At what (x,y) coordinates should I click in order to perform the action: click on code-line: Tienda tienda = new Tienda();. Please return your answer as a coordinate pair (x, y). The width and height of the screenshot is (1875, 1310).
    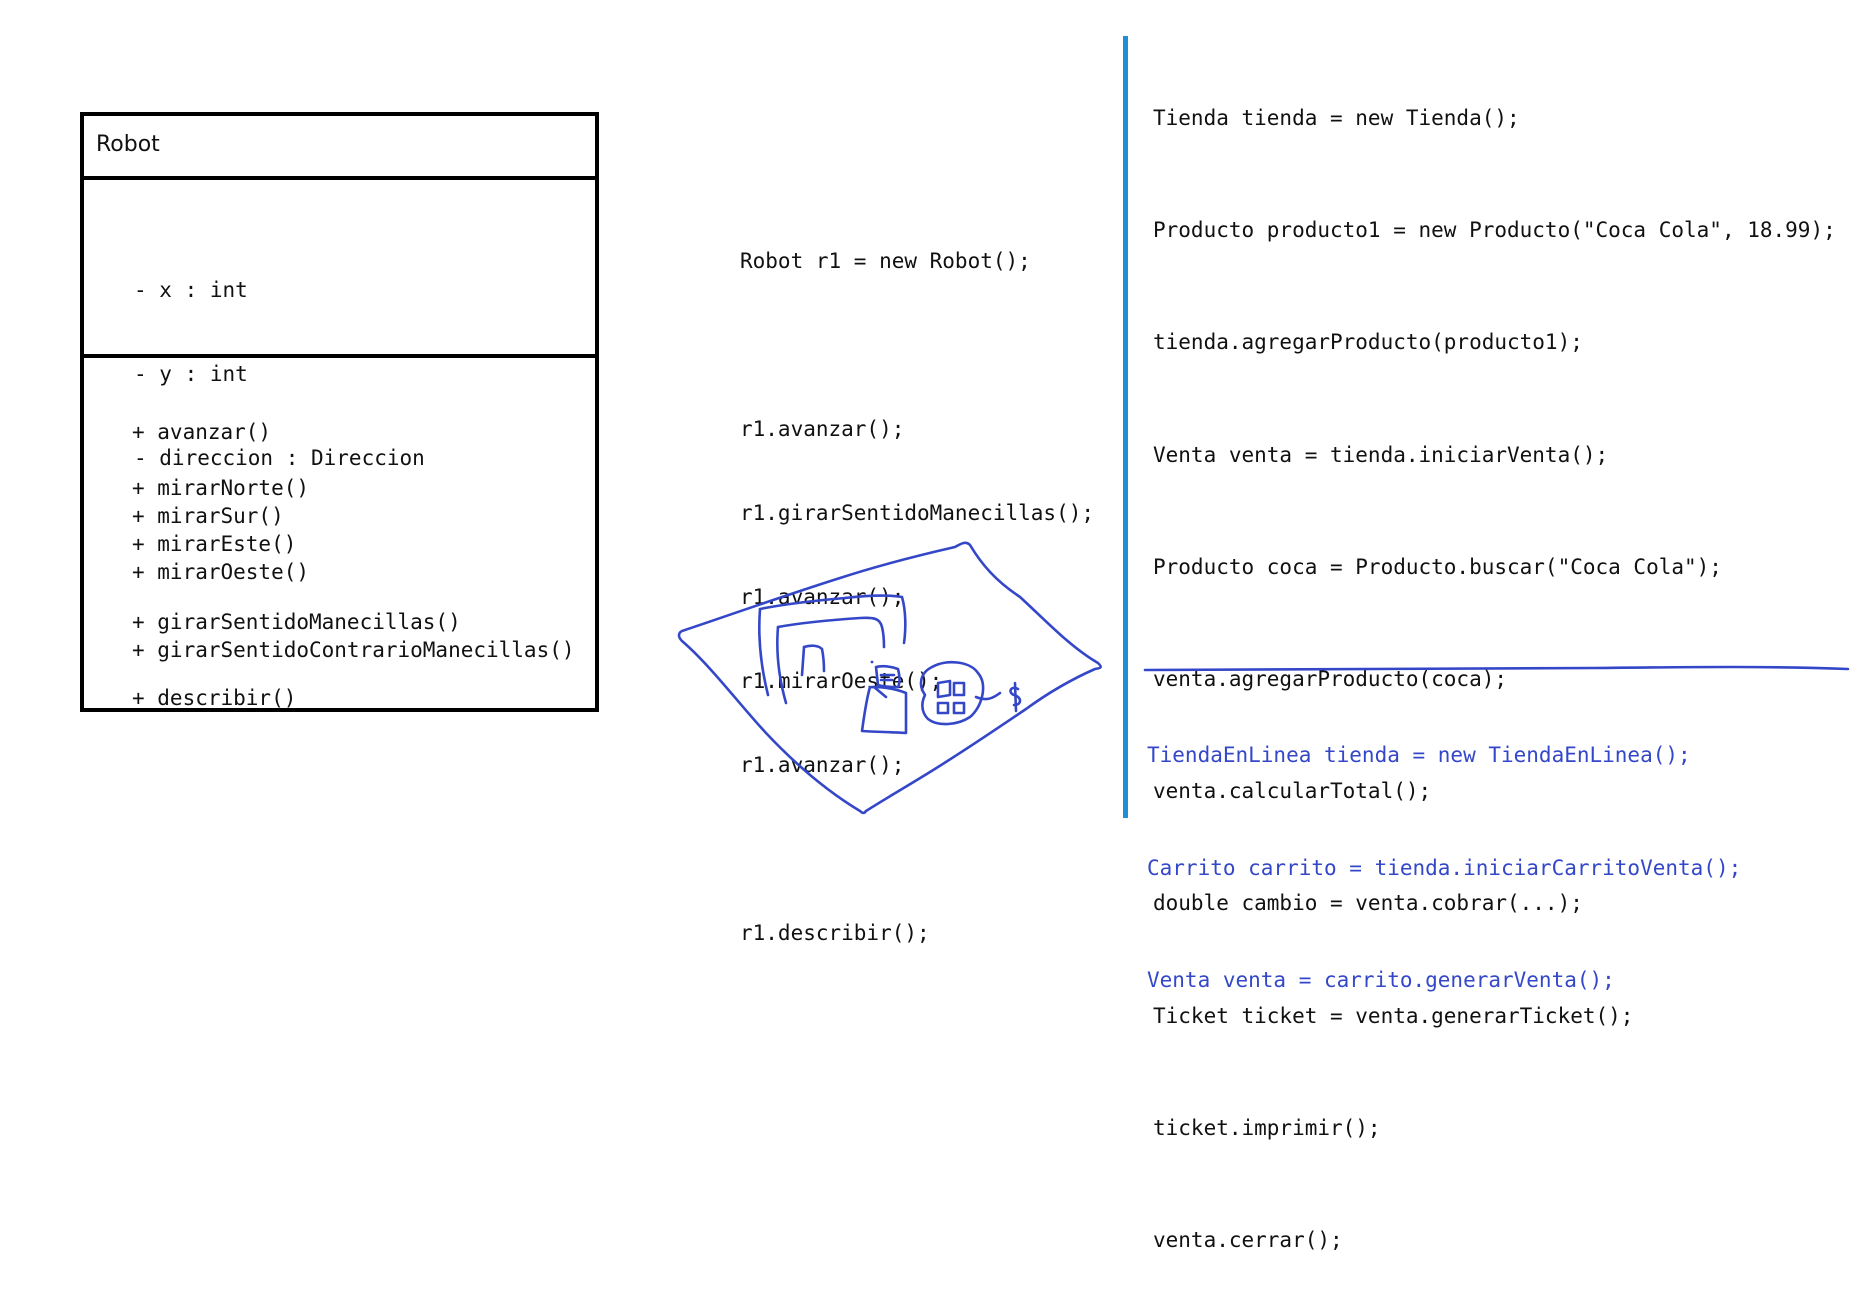
    Looking at the image, I should click on (1336, 118).